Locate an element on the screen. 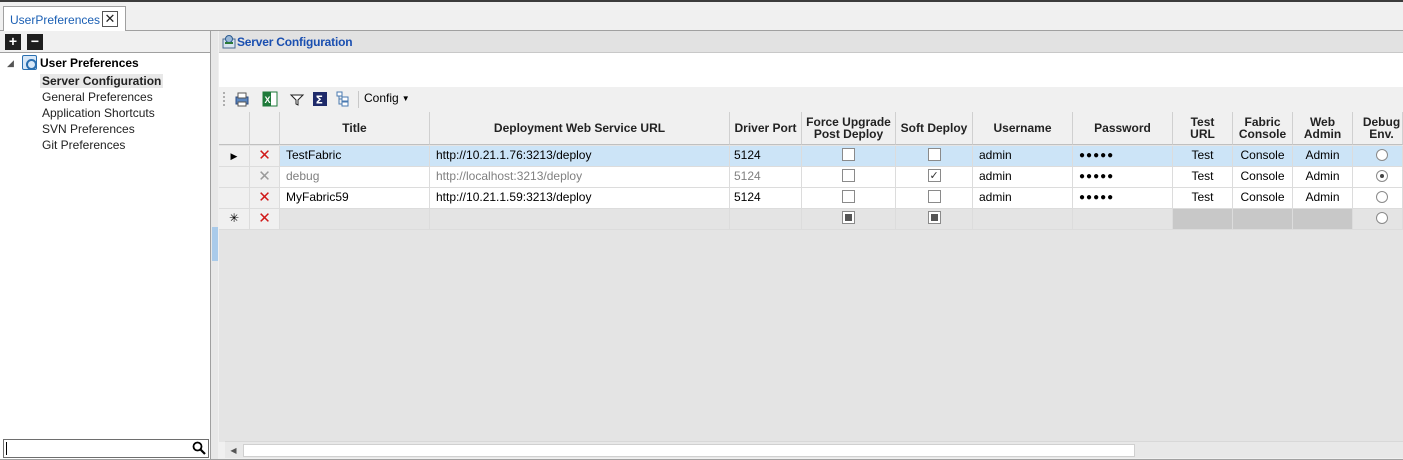  cell-url: http://10.21.1.76:3213/deploy is located at coordinates (580, 156).